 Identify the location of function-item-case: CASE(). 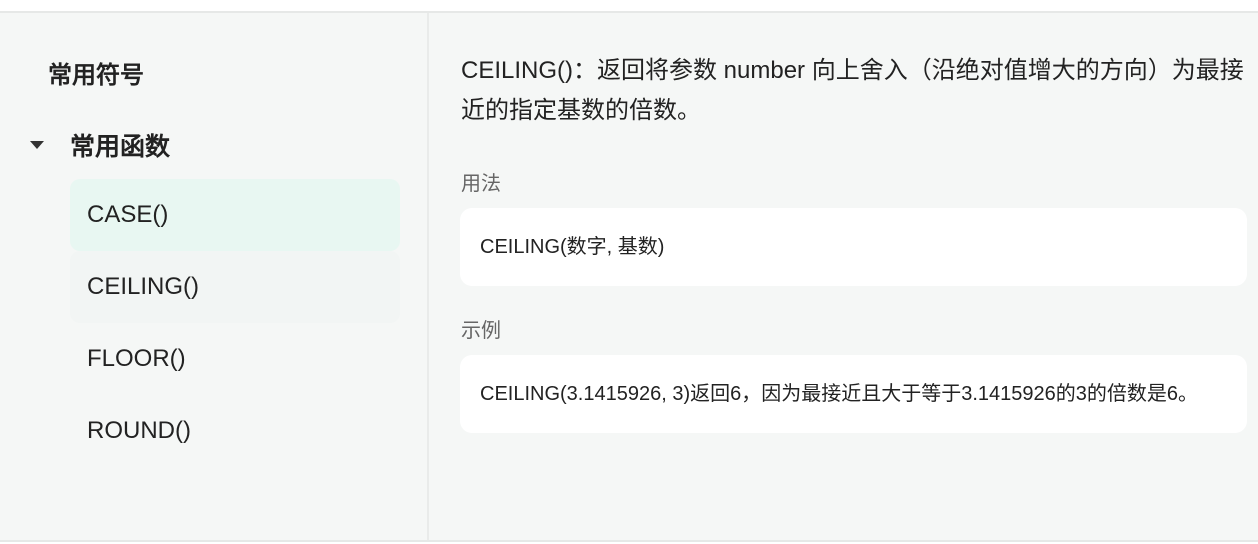
(235, 215).